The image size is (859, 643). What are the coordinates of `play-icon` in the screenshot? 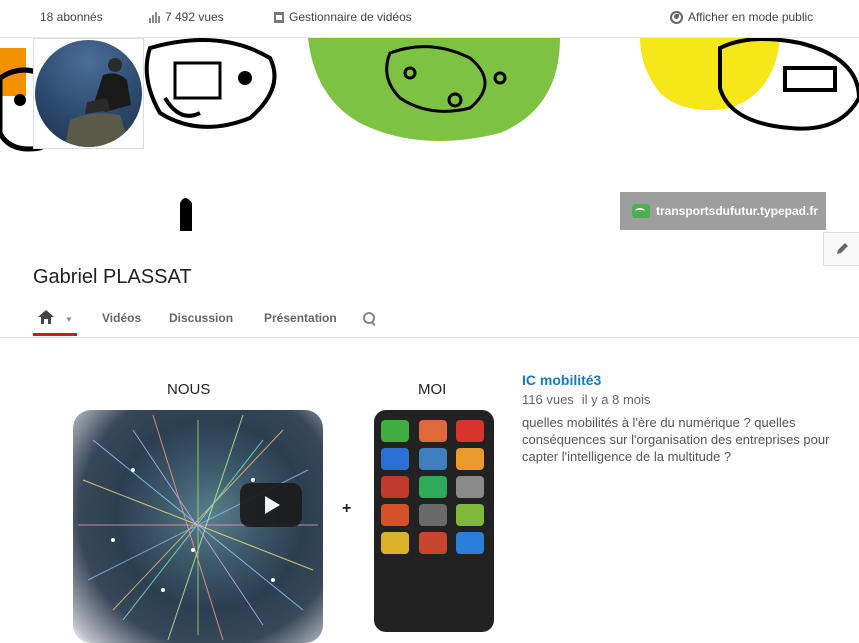 It's located at (271, 505).